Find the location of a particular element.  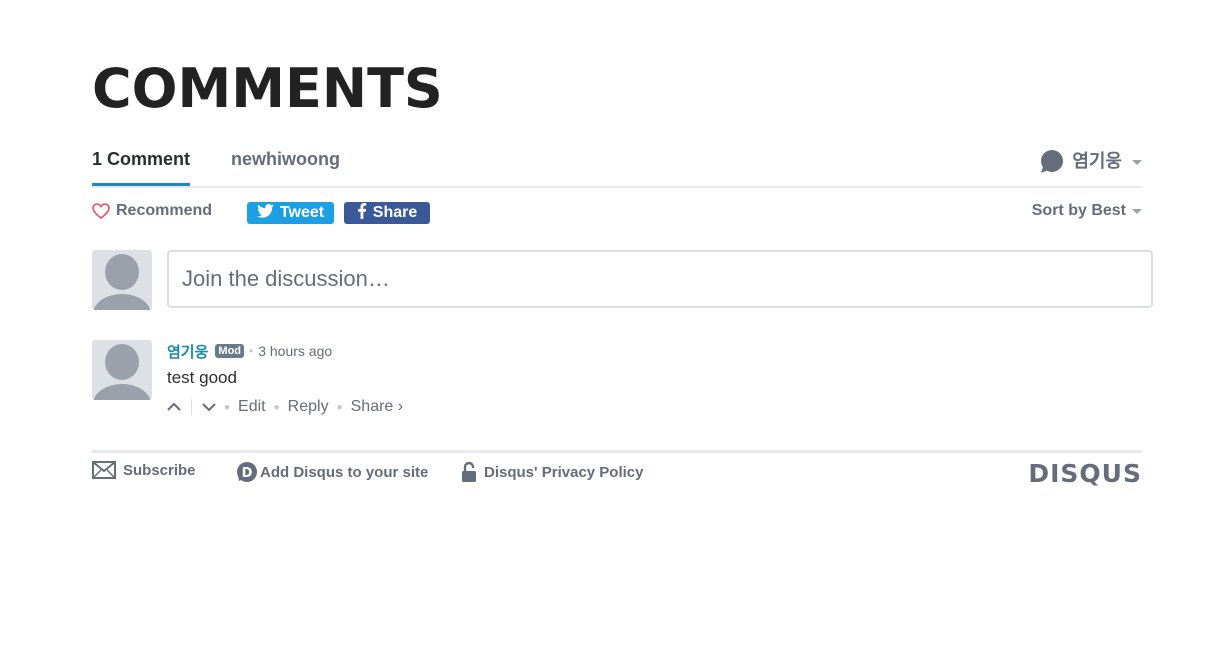

user-name: 염기웅 is located at coordinates (1097, 161).